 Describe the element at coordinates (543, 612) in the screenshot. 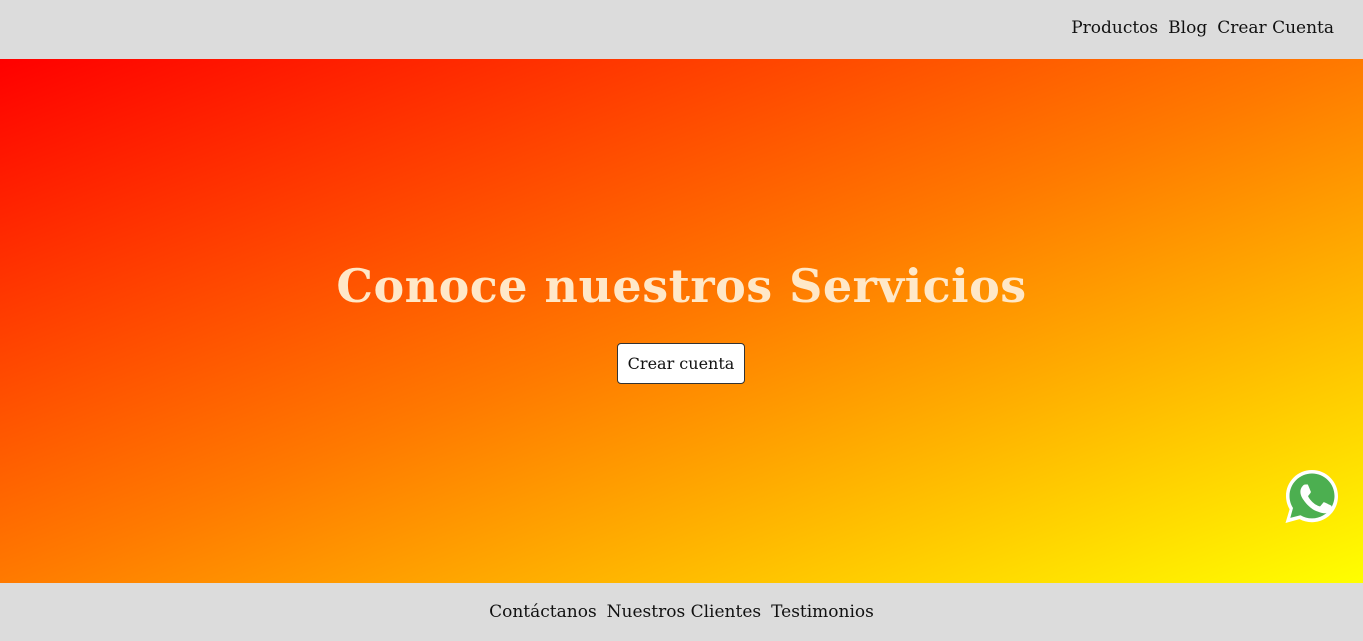

I see `footer-link-contactanos: Contáctanos` at that location.